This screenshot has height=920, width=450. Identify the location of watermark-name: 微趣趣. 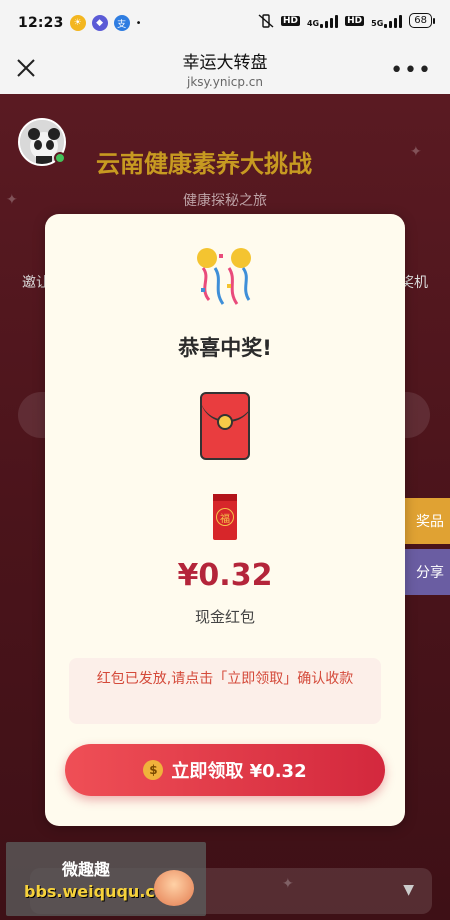
(86, 869).